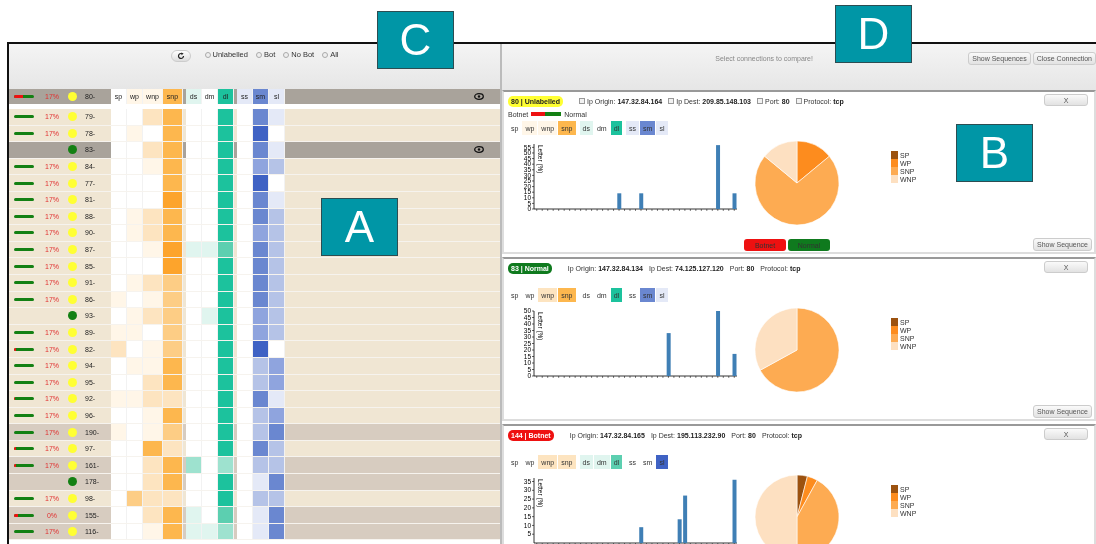 The image size is (1096, 544). Describe the element at coordinates (415, 40) in the screenshot. I see `callout-label: C` at that location.